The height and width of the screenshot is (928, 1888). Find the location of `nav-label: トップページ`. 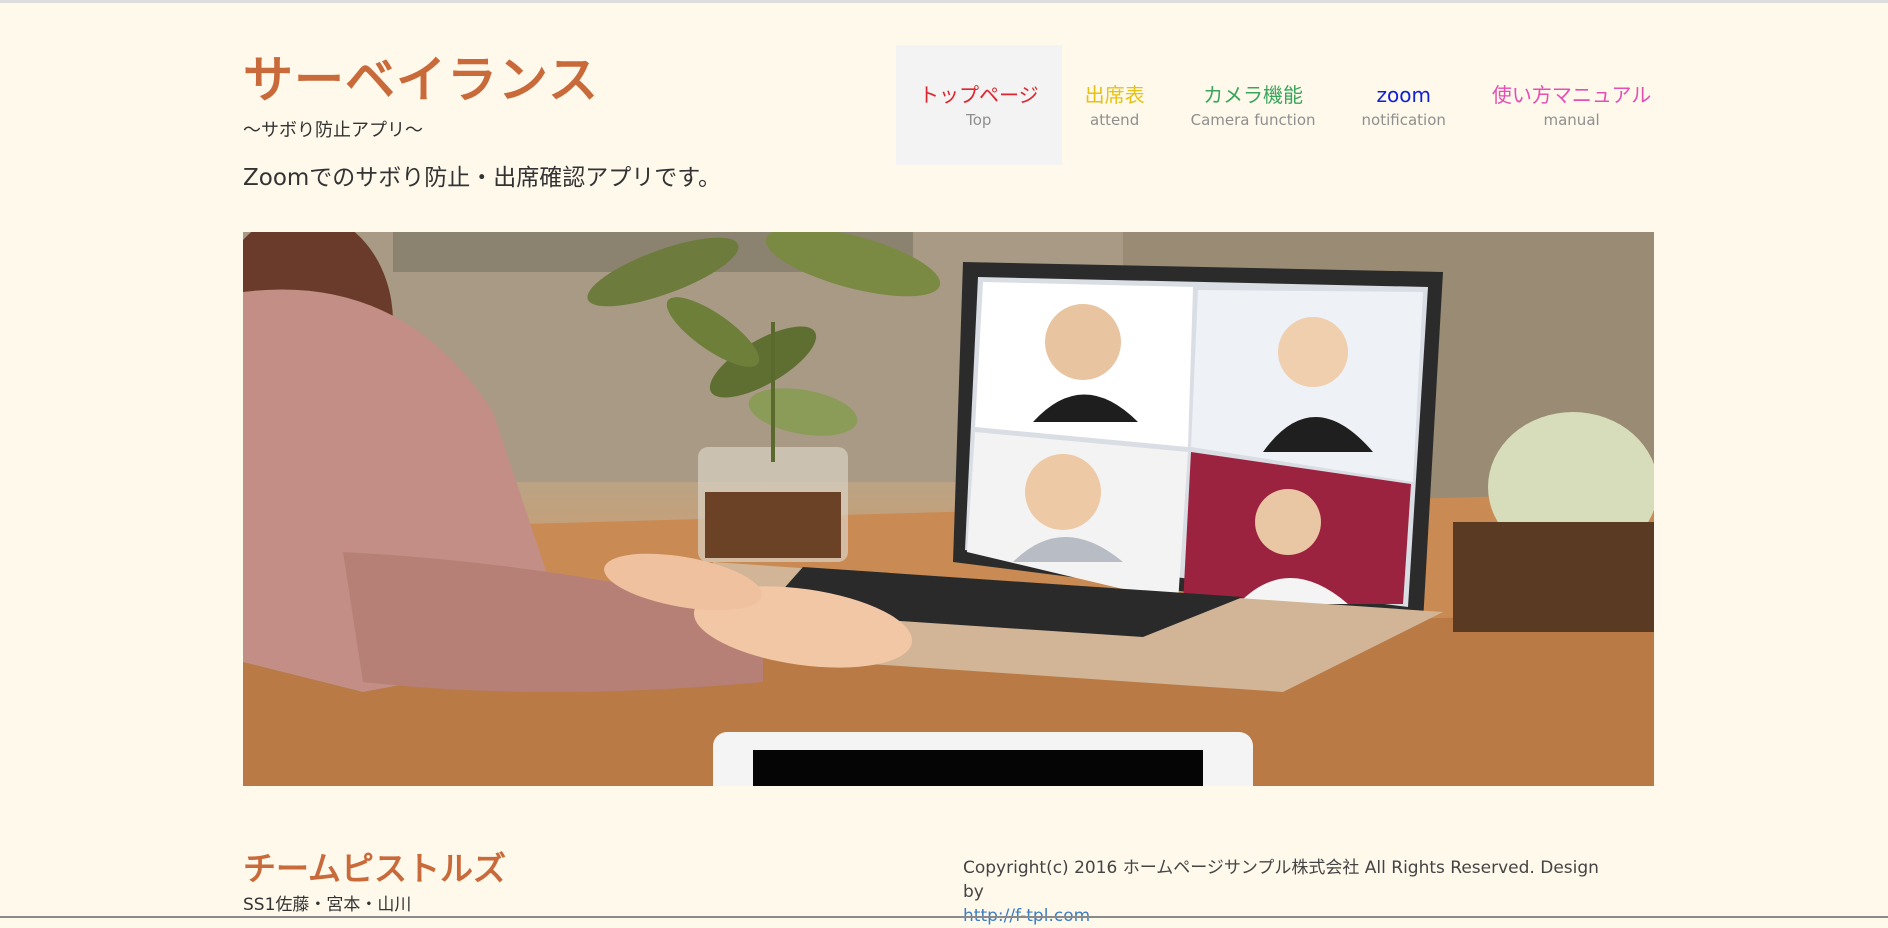

nav-label: トップページ is located at coordinates (979, 94).